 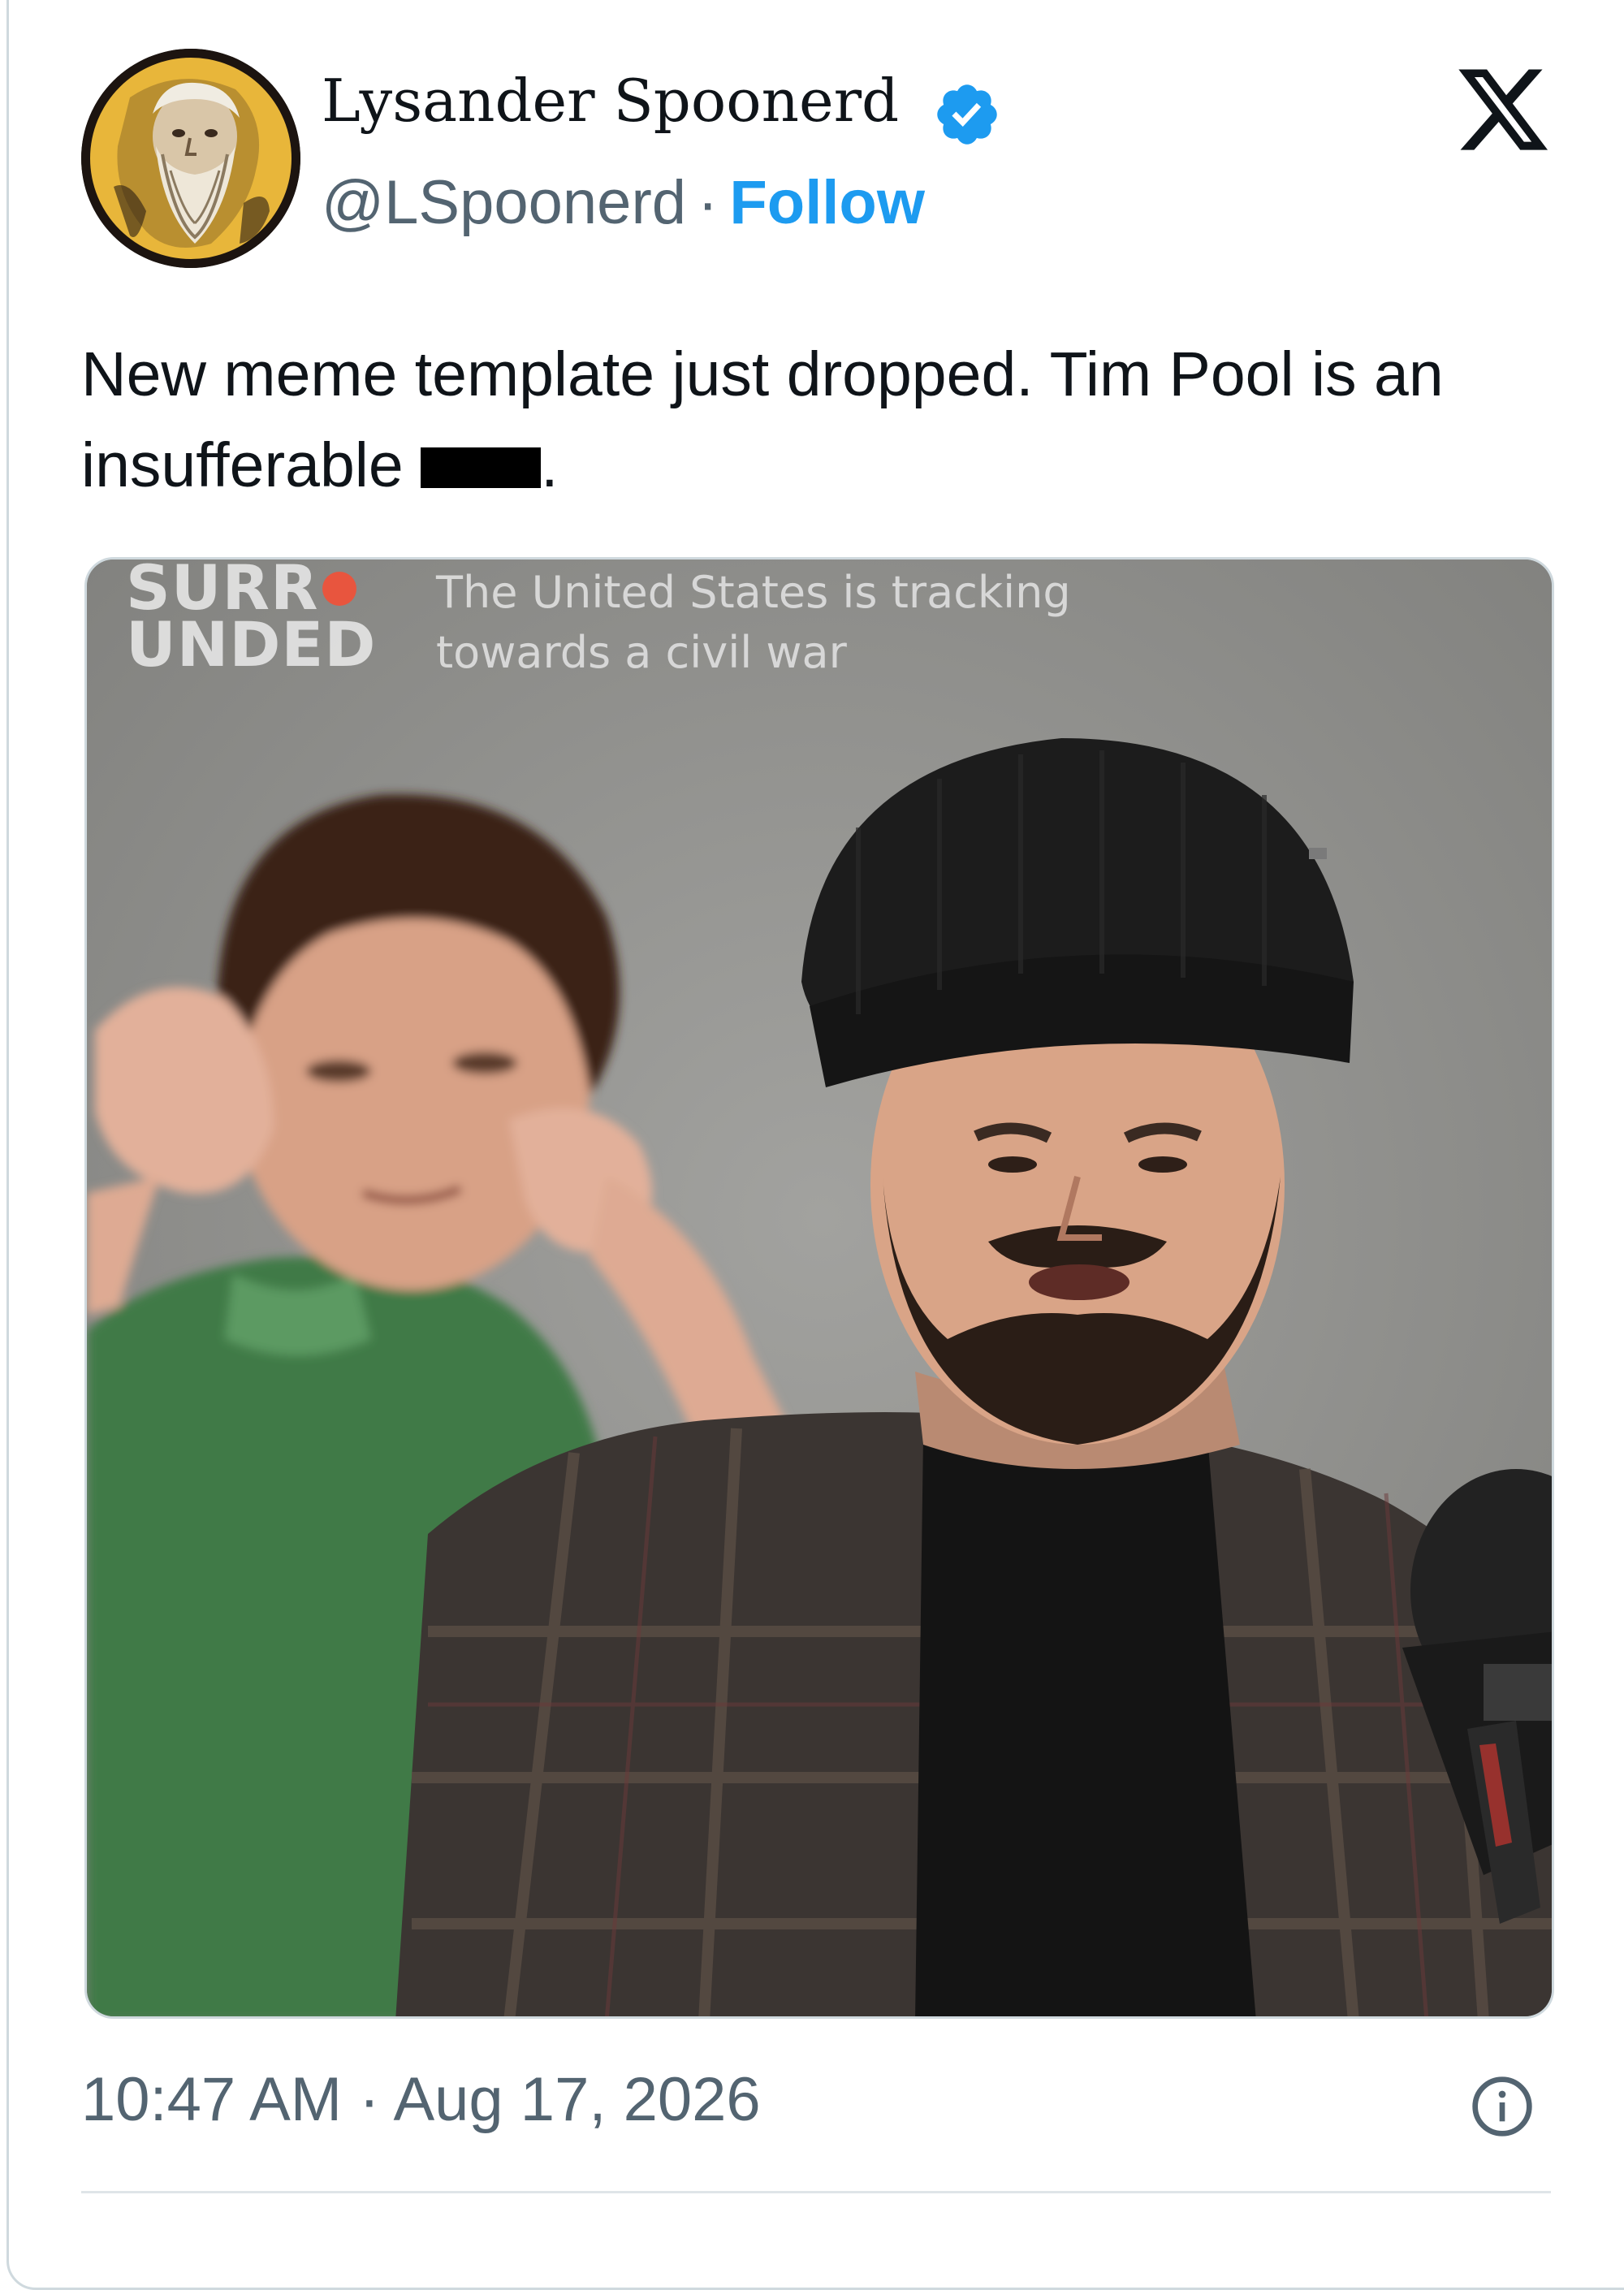 I want to click on author-handle-row: @LSpoonerd · Follow, so click(x=624, y=203).